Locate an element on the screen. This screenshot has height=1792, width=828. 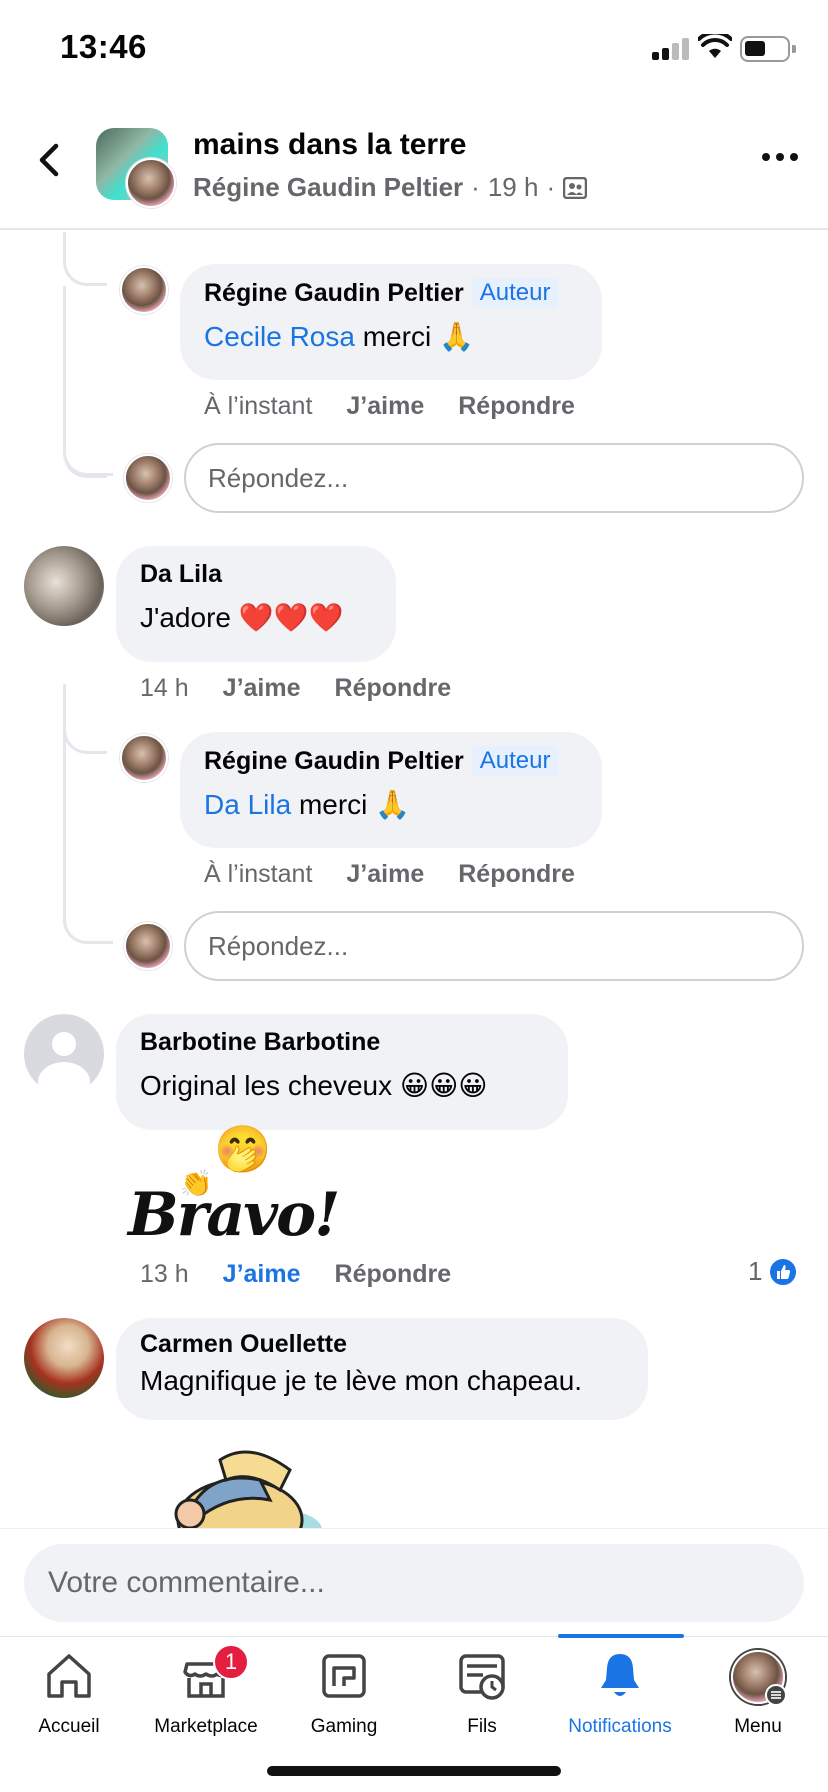
marketplace-icon: 1 is located at coordinates (214, 1673).